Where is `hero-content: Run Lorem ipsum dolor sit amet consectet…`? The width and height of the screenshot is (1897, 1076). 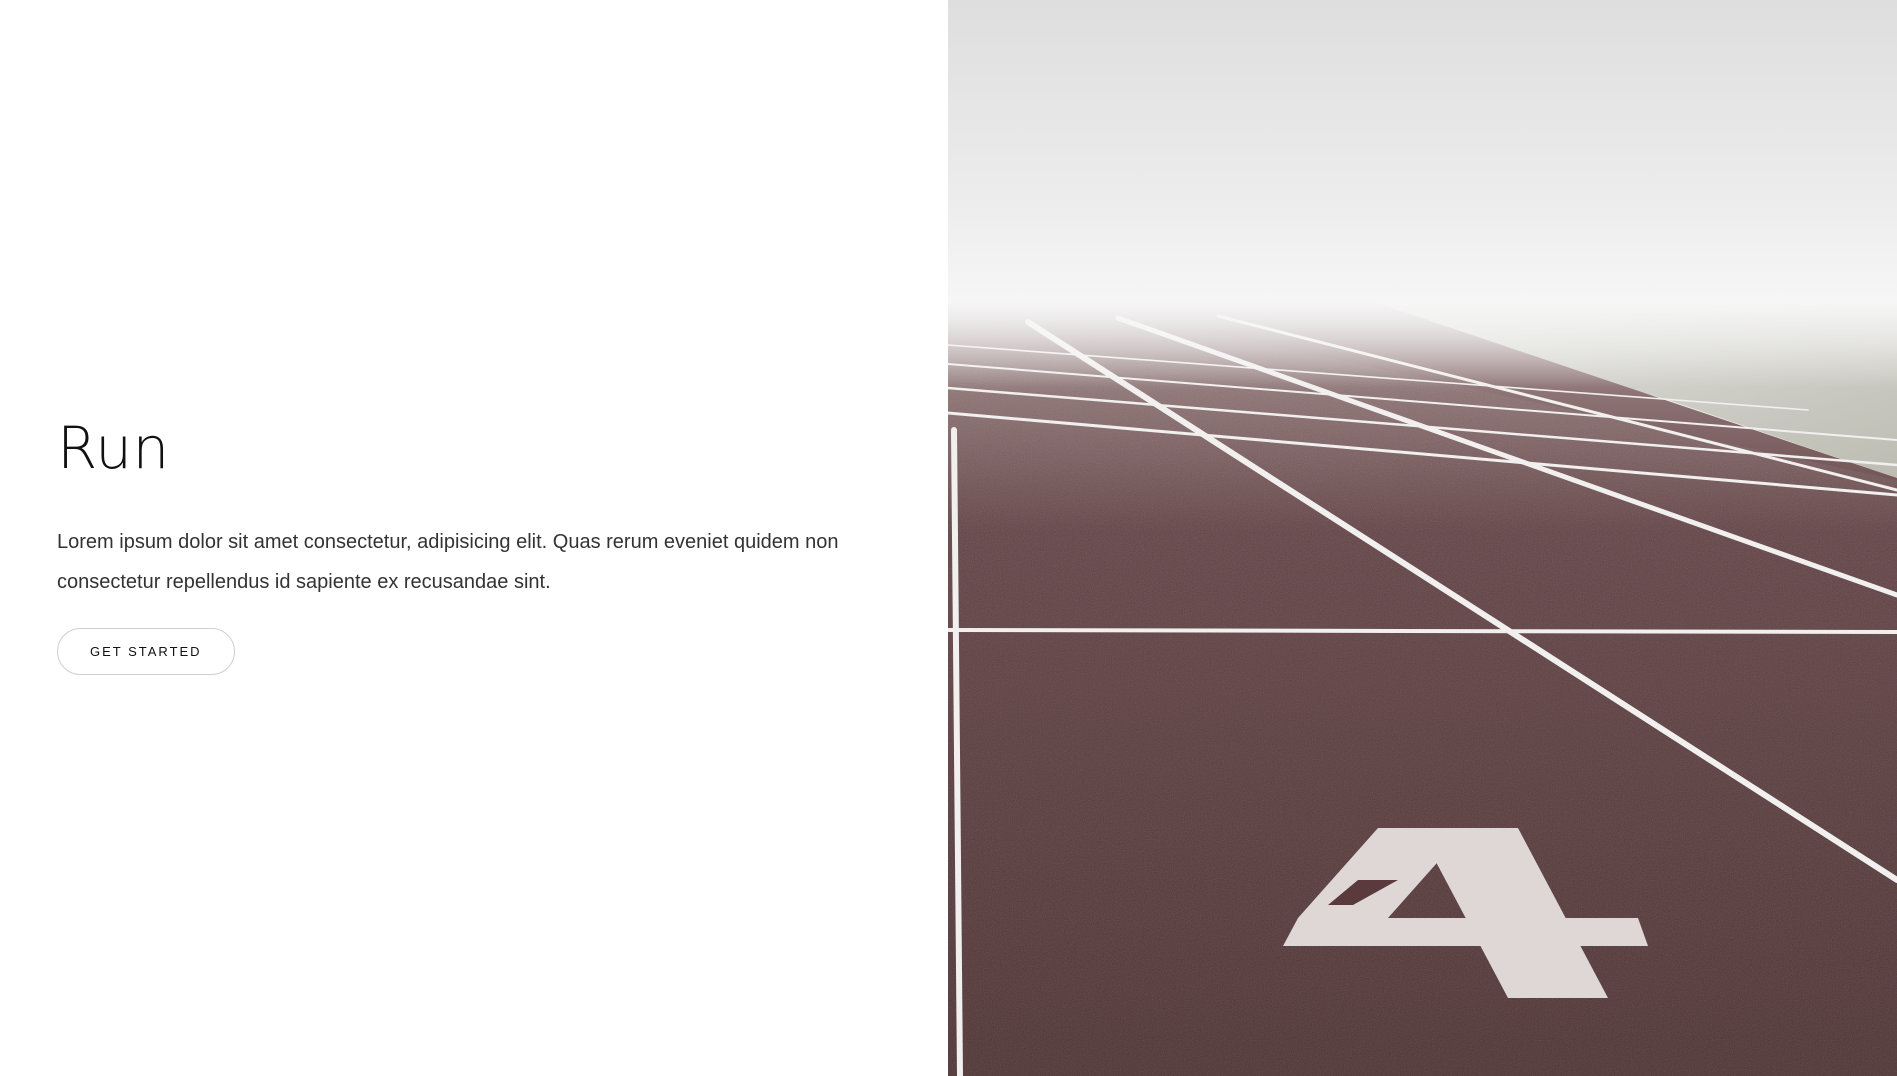
hero-content: Run Lorem ipsum dolor sit amet consectet… is located at coordinates (477, 543).